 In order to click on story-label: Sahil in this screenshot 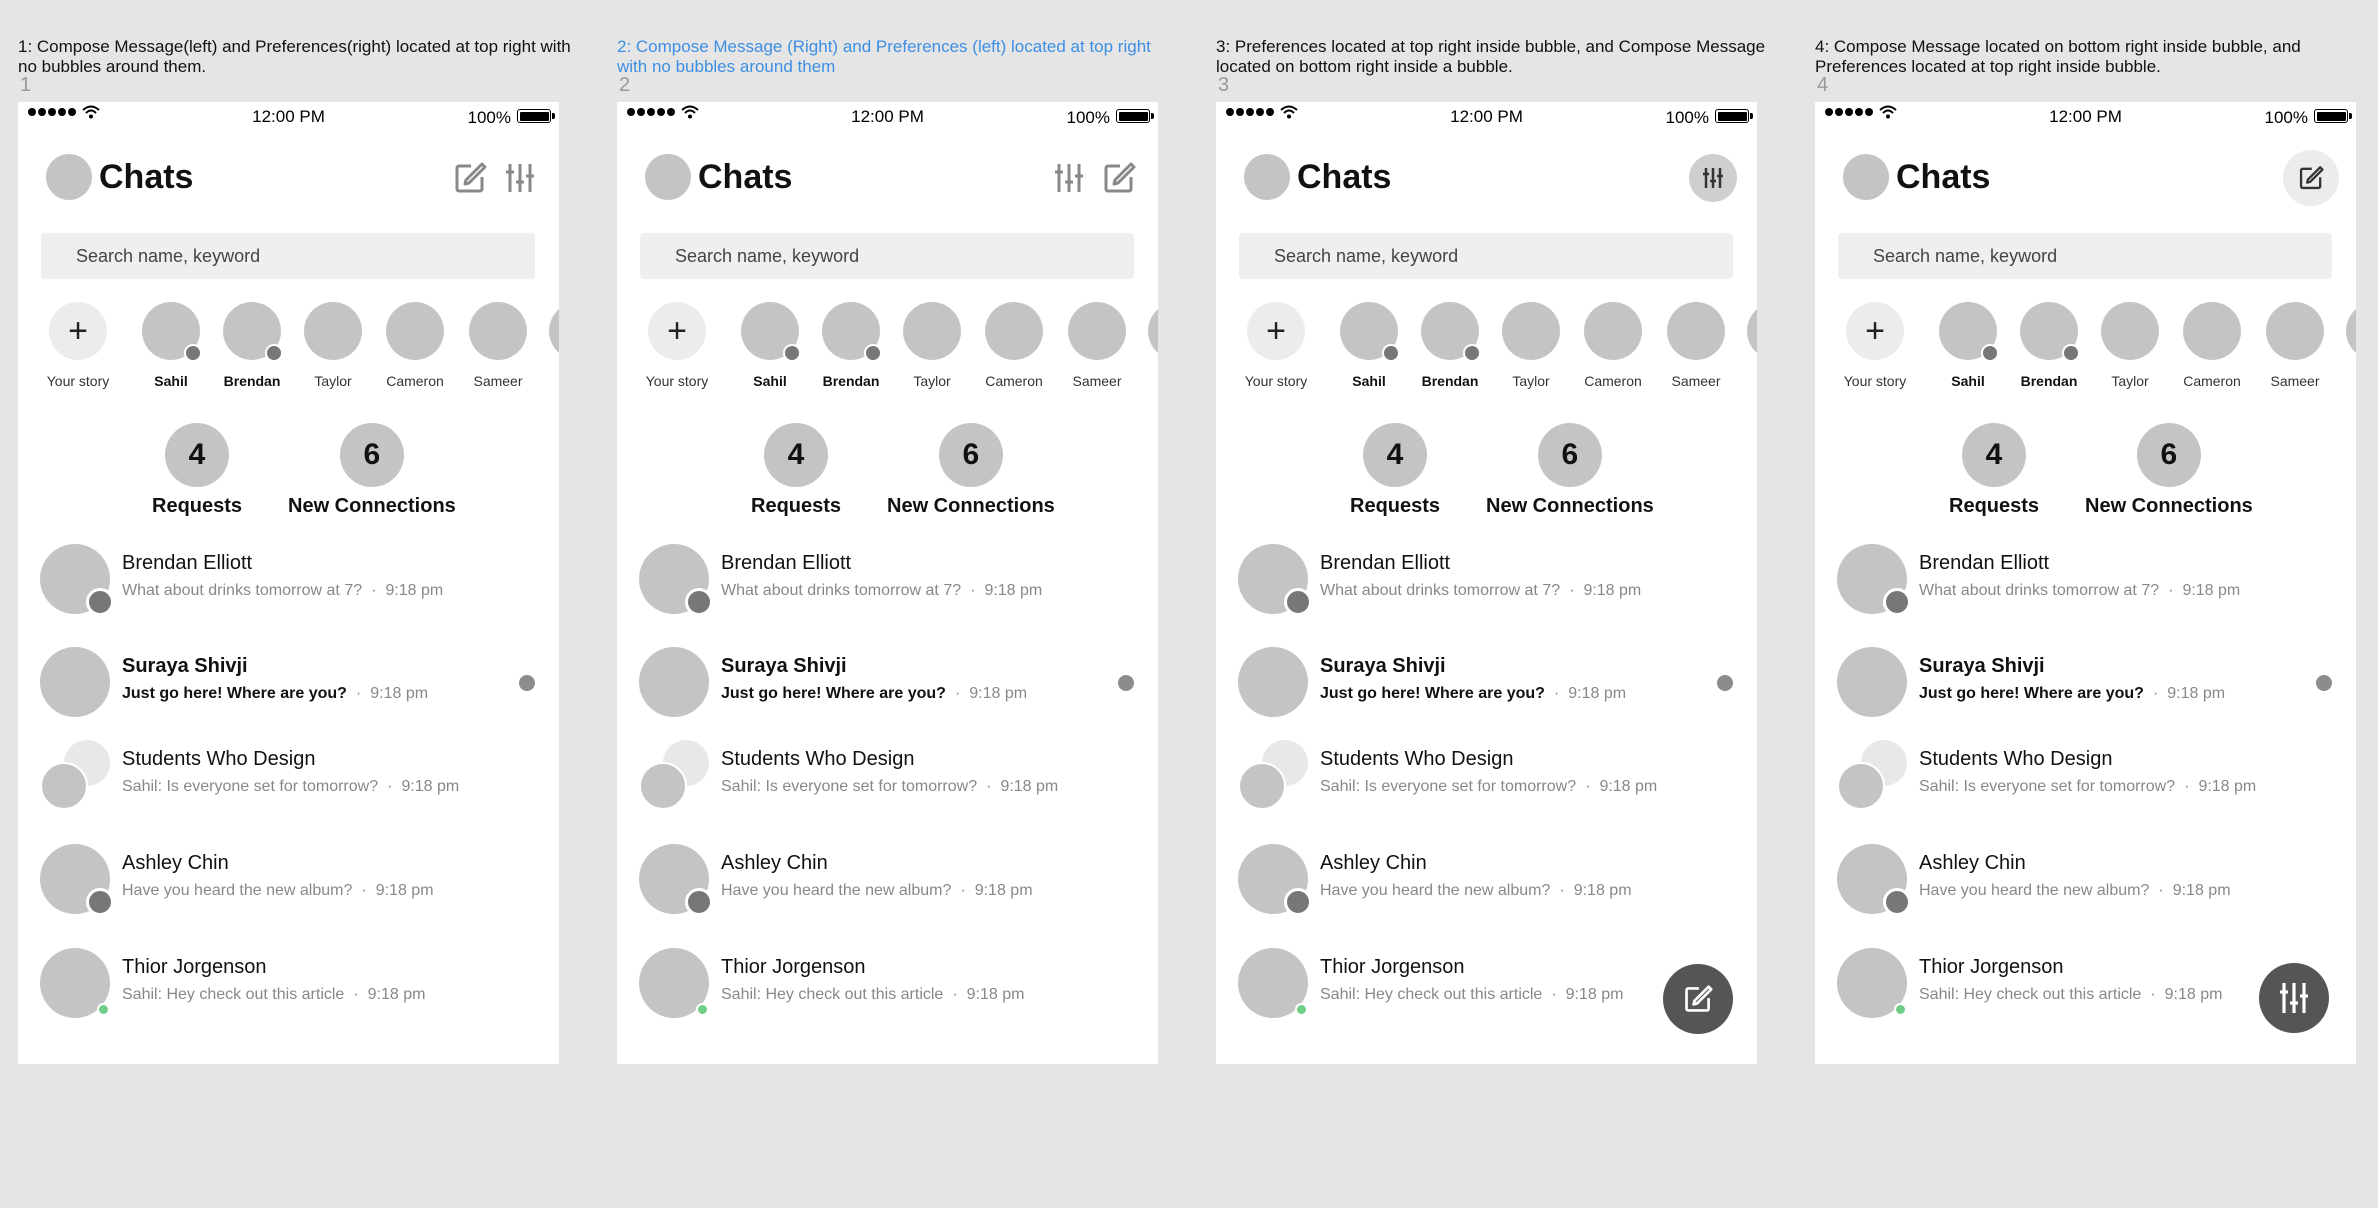, I will do `click(1968, 381)`.